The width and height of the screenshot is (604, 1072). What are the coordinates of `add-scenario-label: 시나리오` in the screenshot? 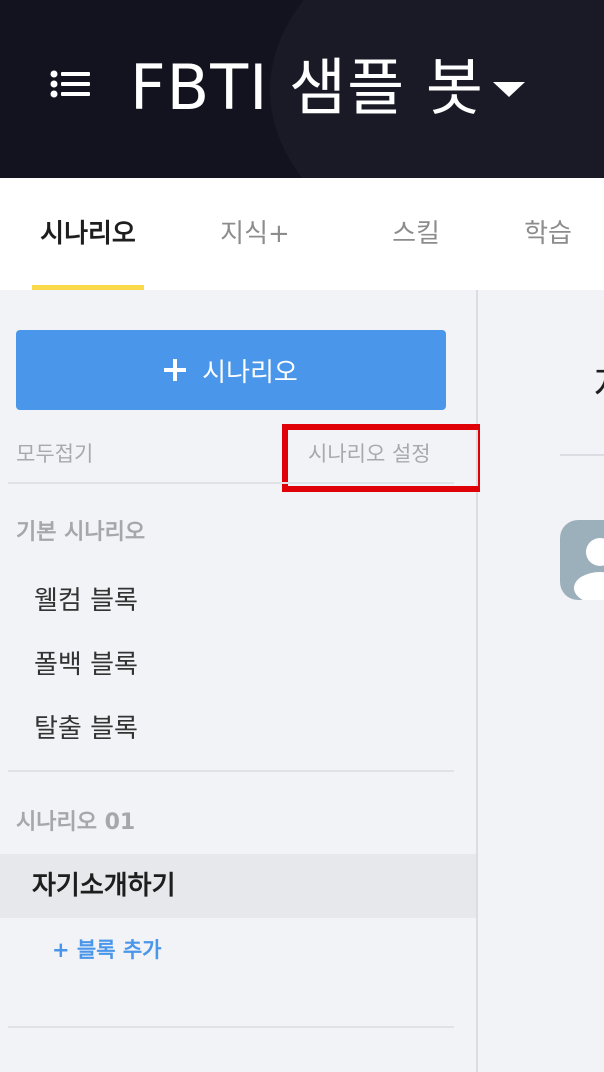 It's located at (250, 372).